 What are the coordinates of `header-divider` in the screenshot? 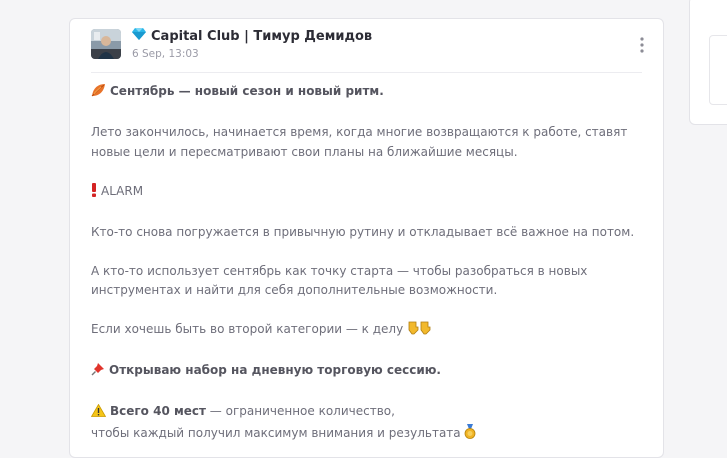 It's located at (366, 72).